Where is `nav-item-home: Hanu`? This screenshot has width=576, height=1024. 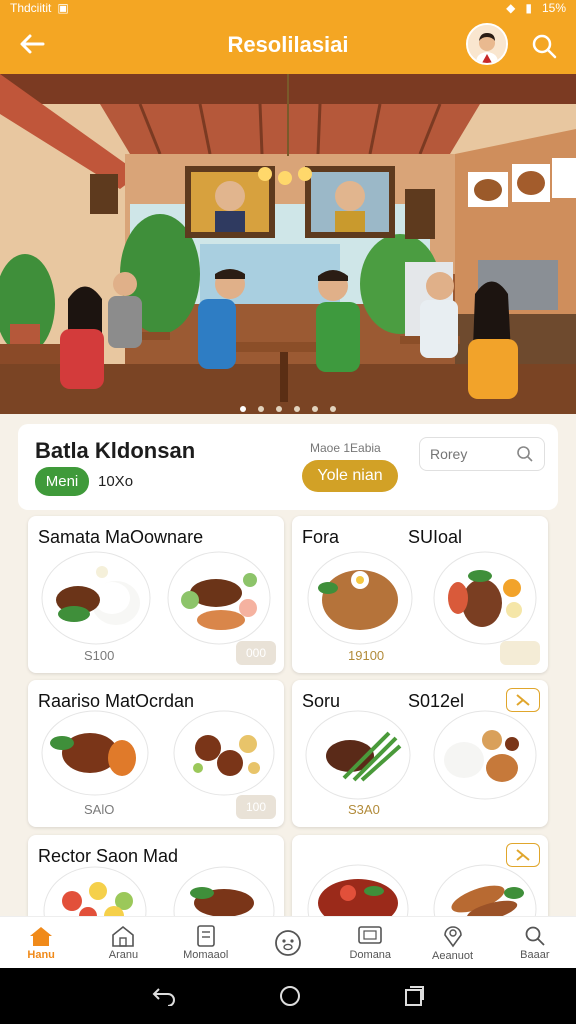 nav-item-home: Hanu is located at coordinates (41, 942).